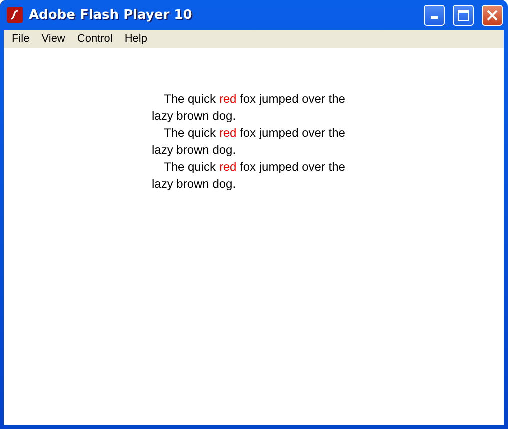 This screenshot has width=508, height=429. I want to click on menu-item: View, so click(54, 39).